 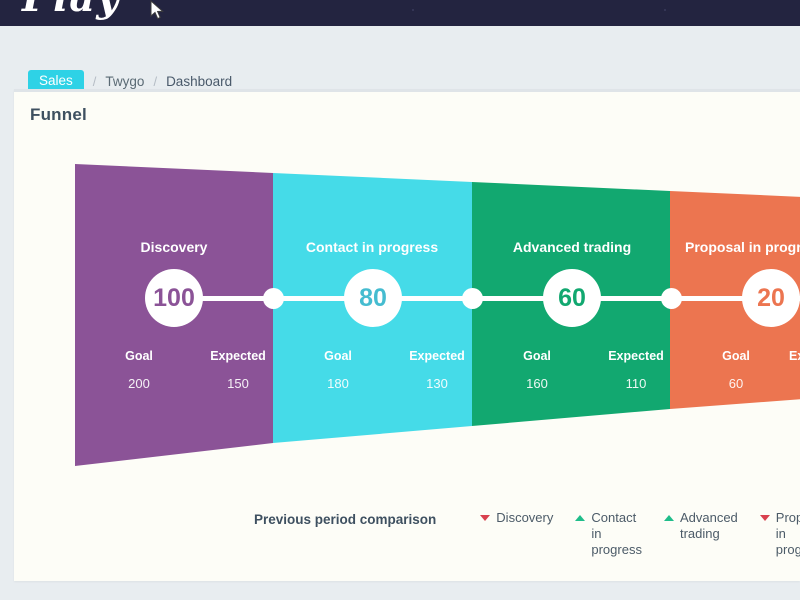 I want to click on funnel-stage-goal-4: Goal 60, so click(x=736, y=370).